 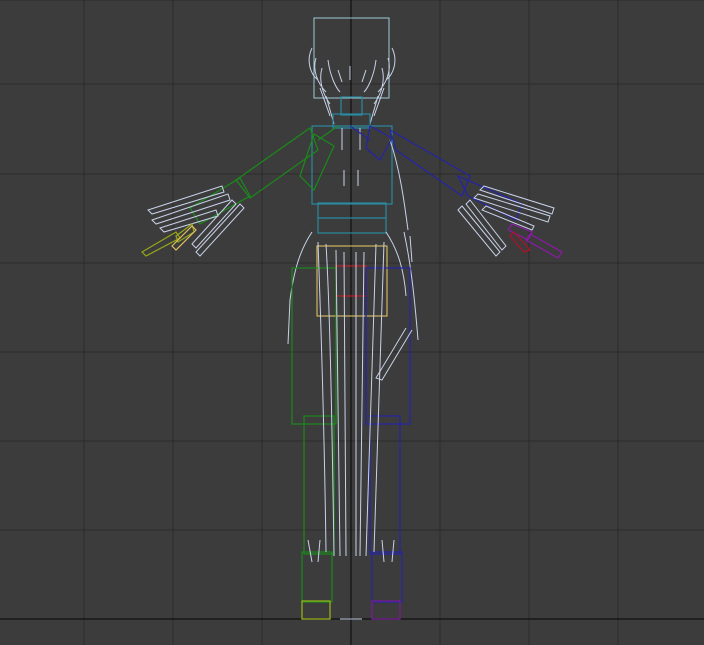 What do you see at coordinates (388, 435) in the screenshot?
I see `right-leg-bones` at bounding box center [388, 435].